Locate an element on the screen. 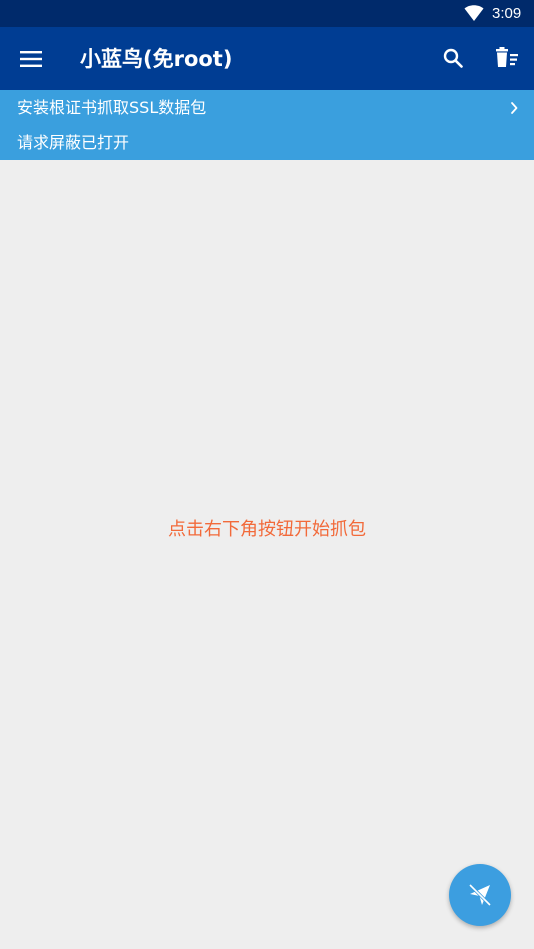  chevron-right-icon is located at coordinates (514, 108).